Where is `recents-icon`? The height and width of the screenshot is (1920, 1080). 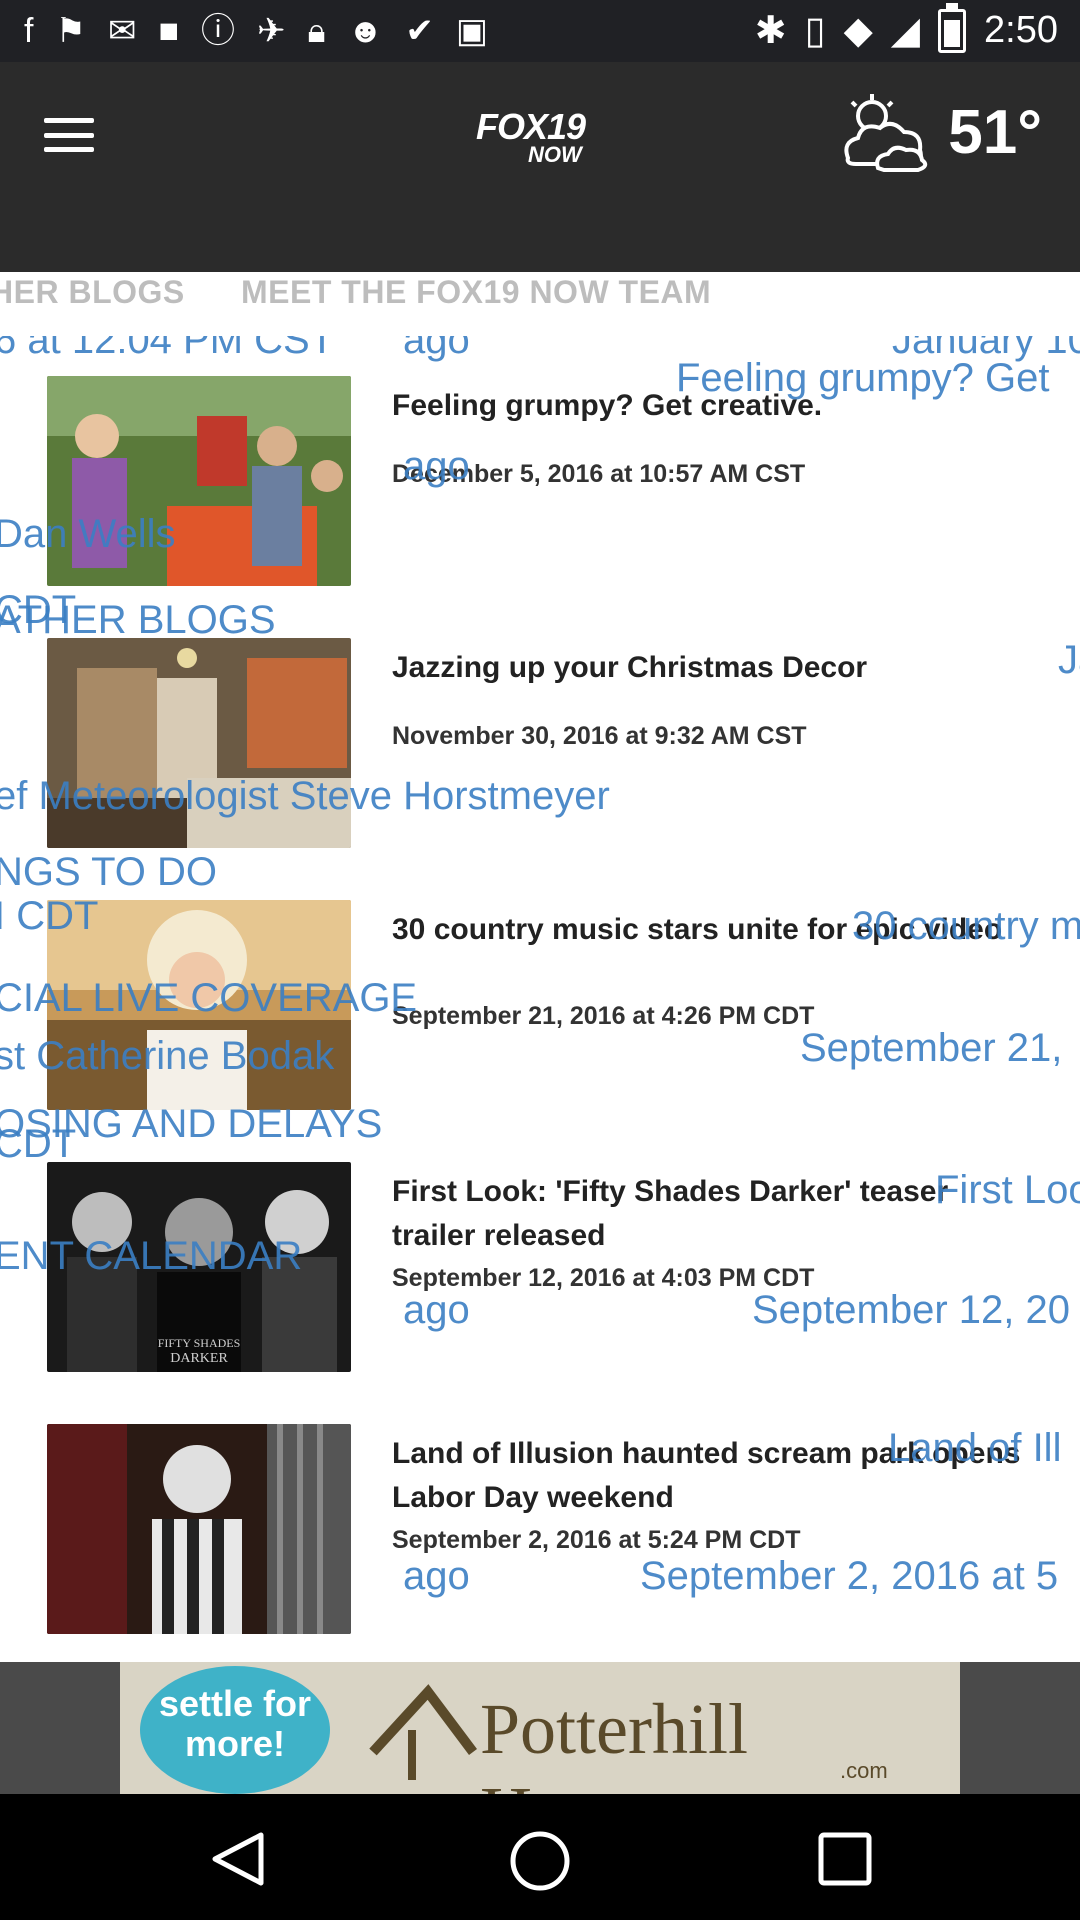
recents-icon is located at coordinates (845, 1859).